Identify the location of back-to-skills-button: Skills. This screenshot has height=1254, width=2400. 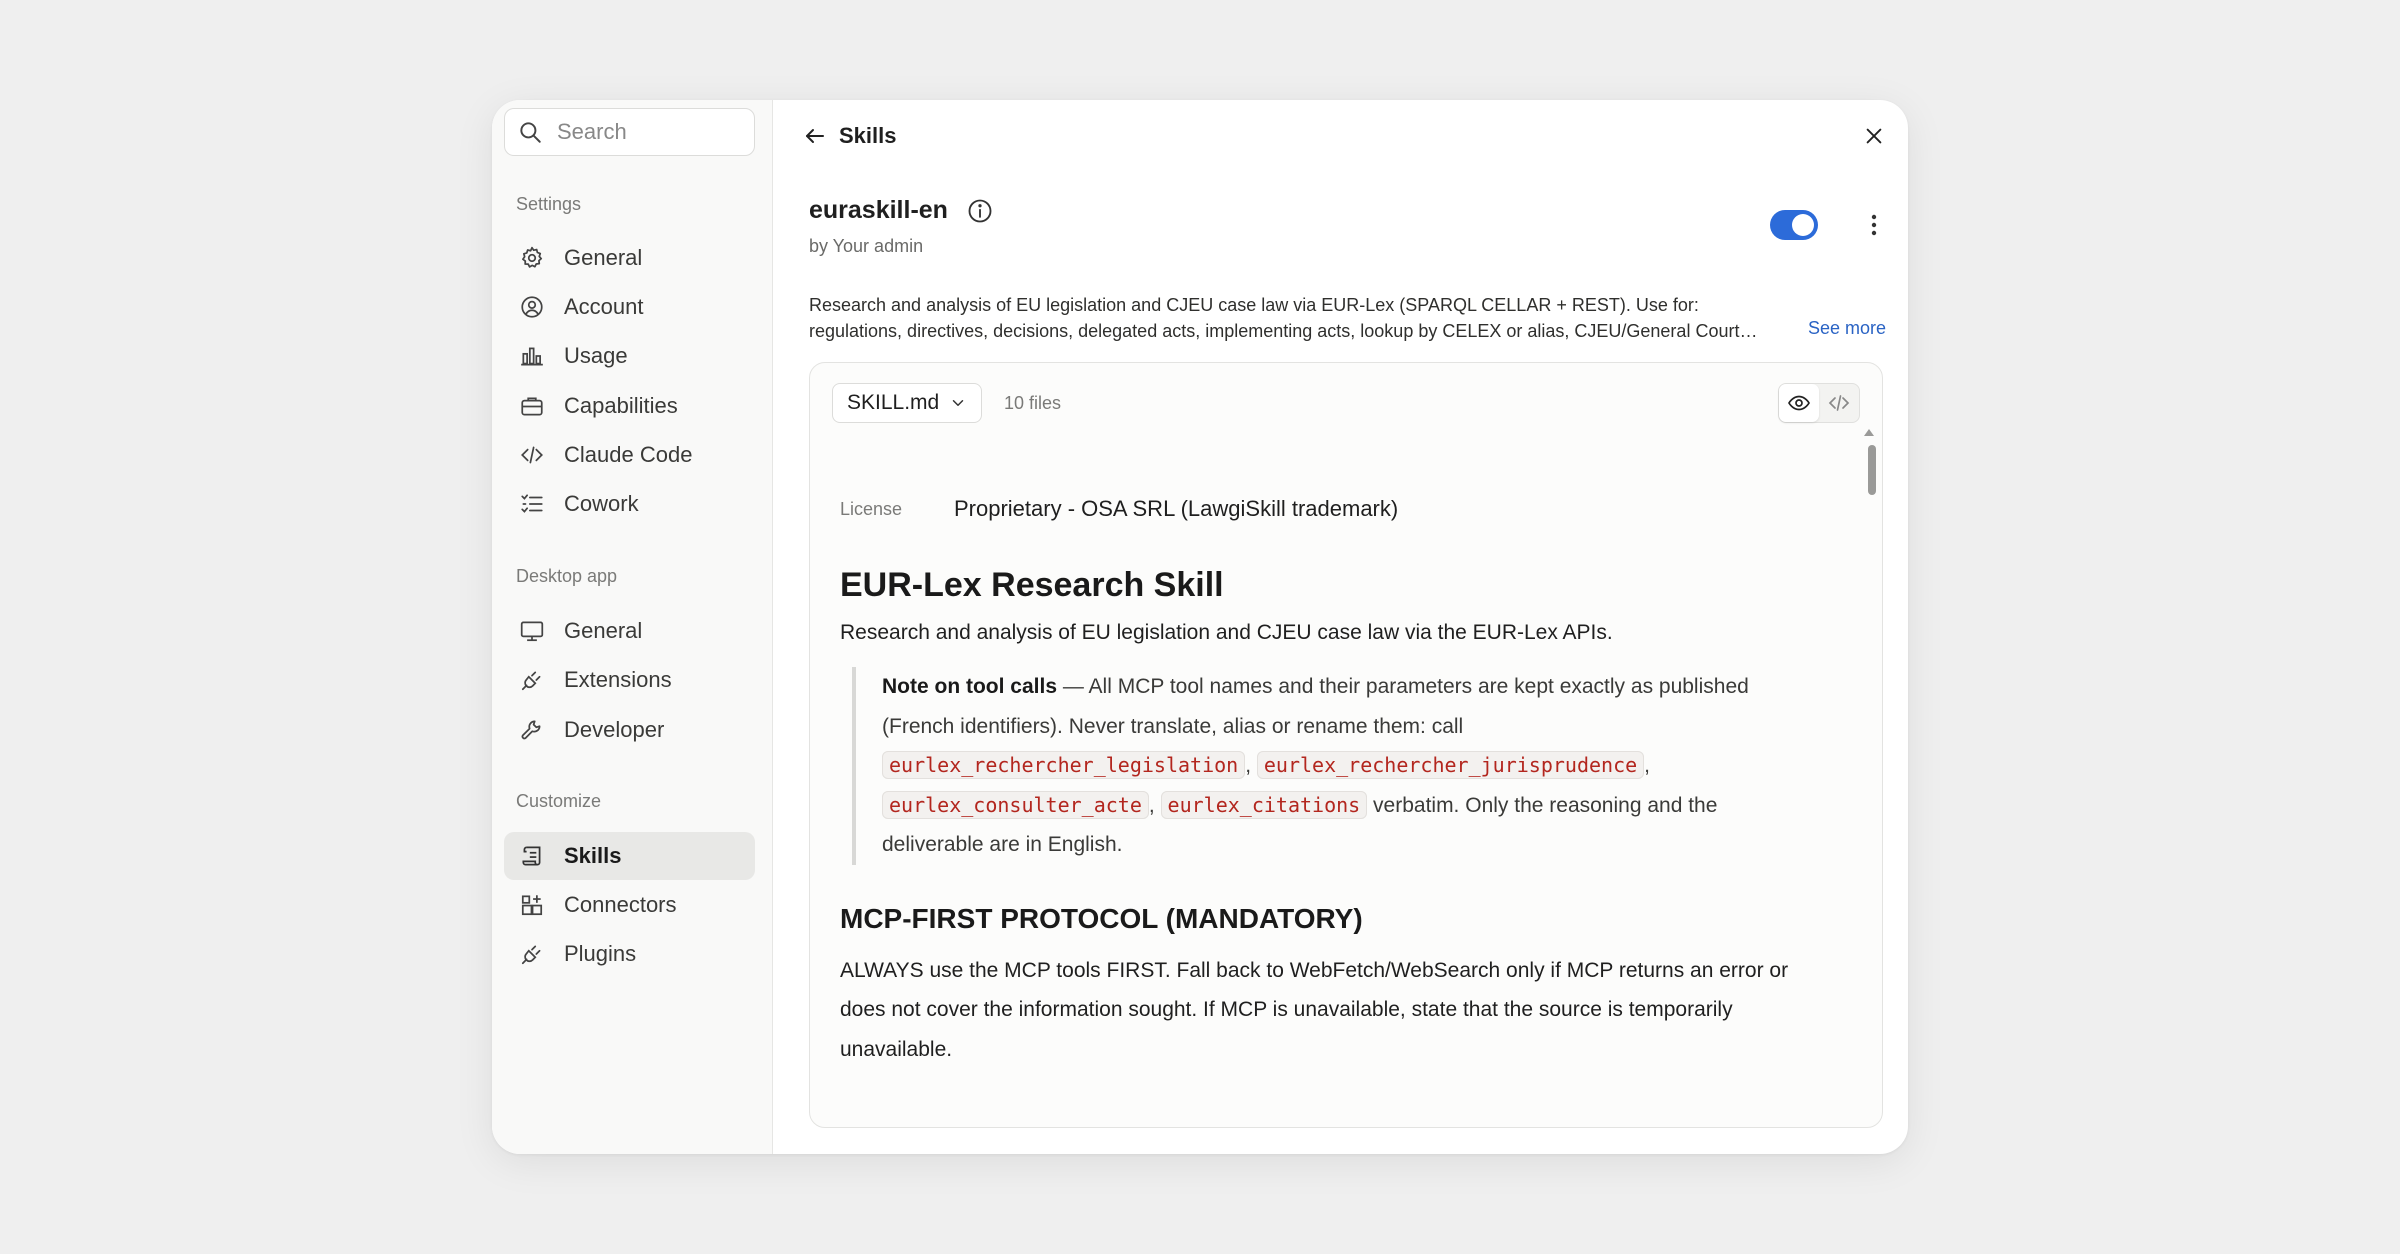
(849, 136).